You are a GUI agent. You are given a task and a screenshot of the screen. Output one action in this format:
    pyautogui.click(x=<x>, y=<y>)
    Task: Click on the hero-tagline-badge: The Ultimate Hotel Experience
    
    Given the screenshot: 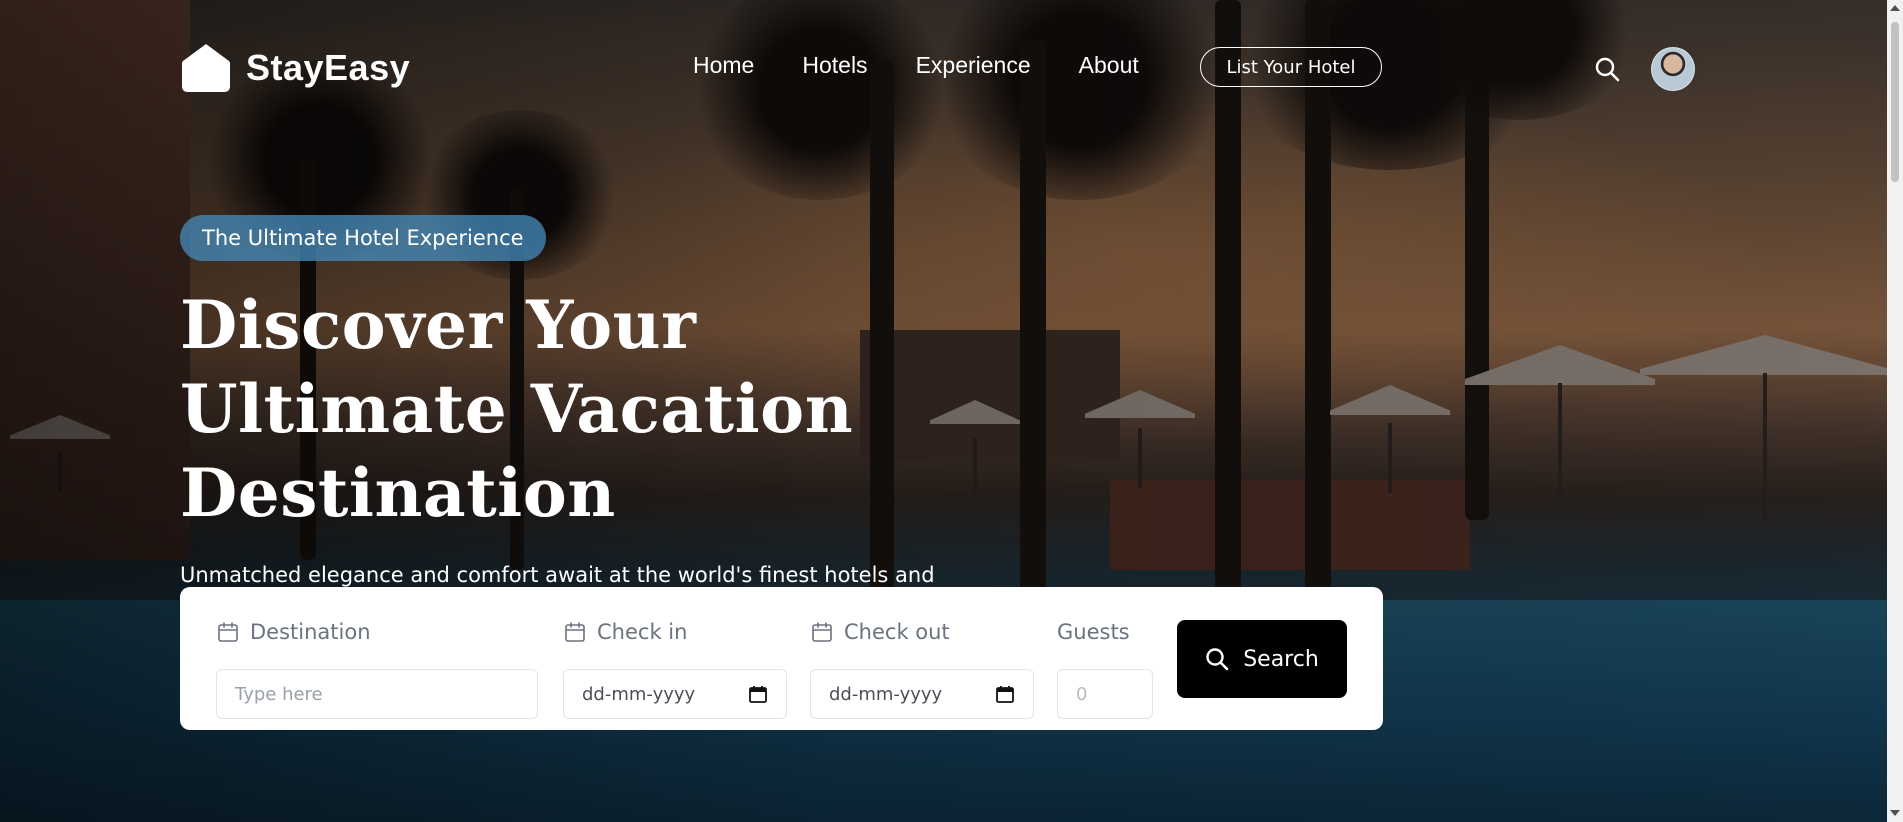 What is the action you would take?
    pyautogui.click(x=363, y=238)
    